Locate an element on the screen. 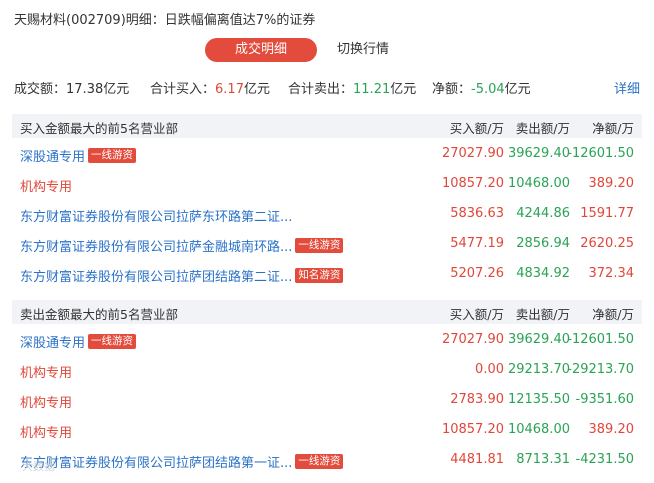  sell-amount: 4244.86 is located at coordinates (543, 213).